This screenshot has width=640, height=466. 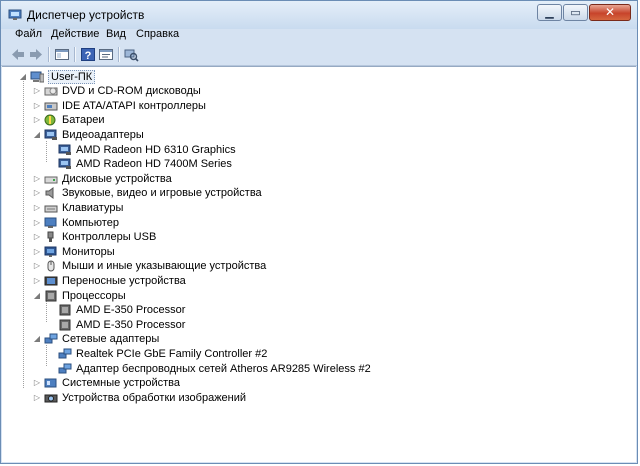 I want to click on tree-category: ▷ Системные устройства, so click(x=106, y=383).